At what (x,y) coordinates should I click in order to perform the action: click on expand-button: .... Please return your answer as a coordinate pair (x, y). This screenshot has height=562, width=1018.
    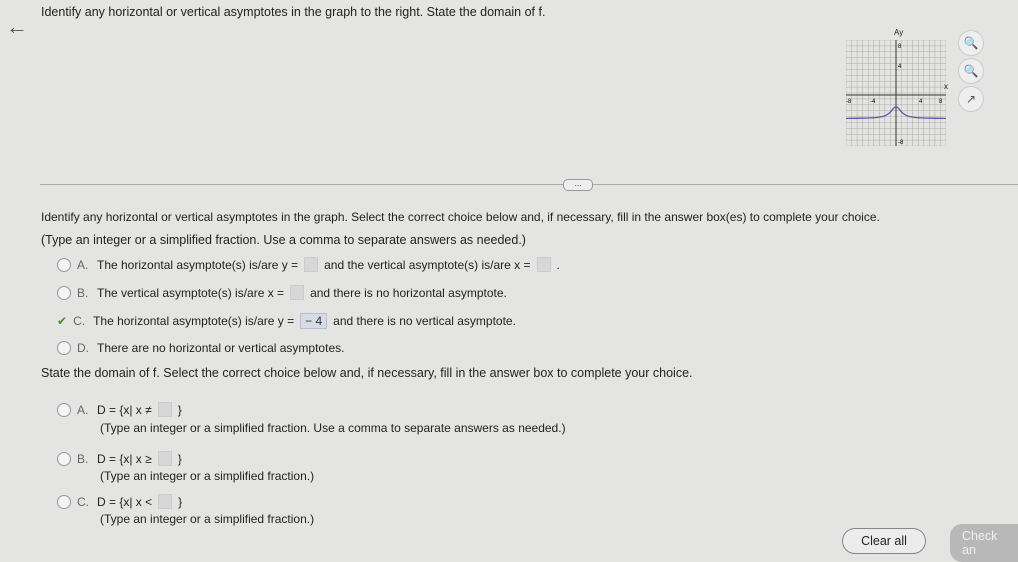
    Looking at the image, I should click on (578, 185).